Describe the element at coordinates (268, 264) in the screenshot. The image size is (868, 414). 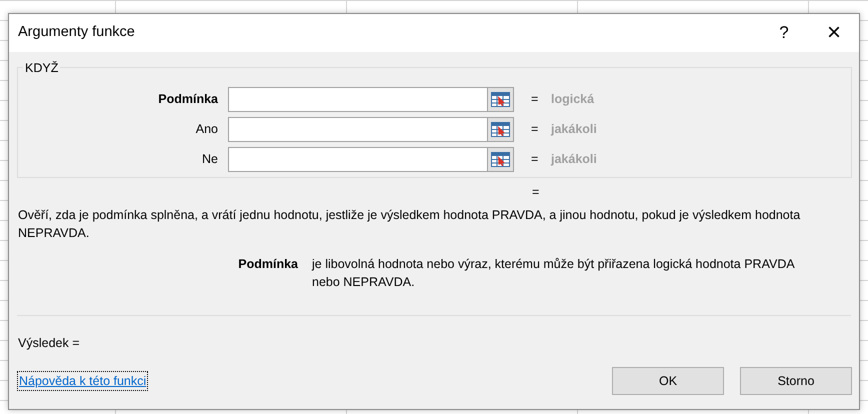
I see `argument-name: Podmínka` at that location.